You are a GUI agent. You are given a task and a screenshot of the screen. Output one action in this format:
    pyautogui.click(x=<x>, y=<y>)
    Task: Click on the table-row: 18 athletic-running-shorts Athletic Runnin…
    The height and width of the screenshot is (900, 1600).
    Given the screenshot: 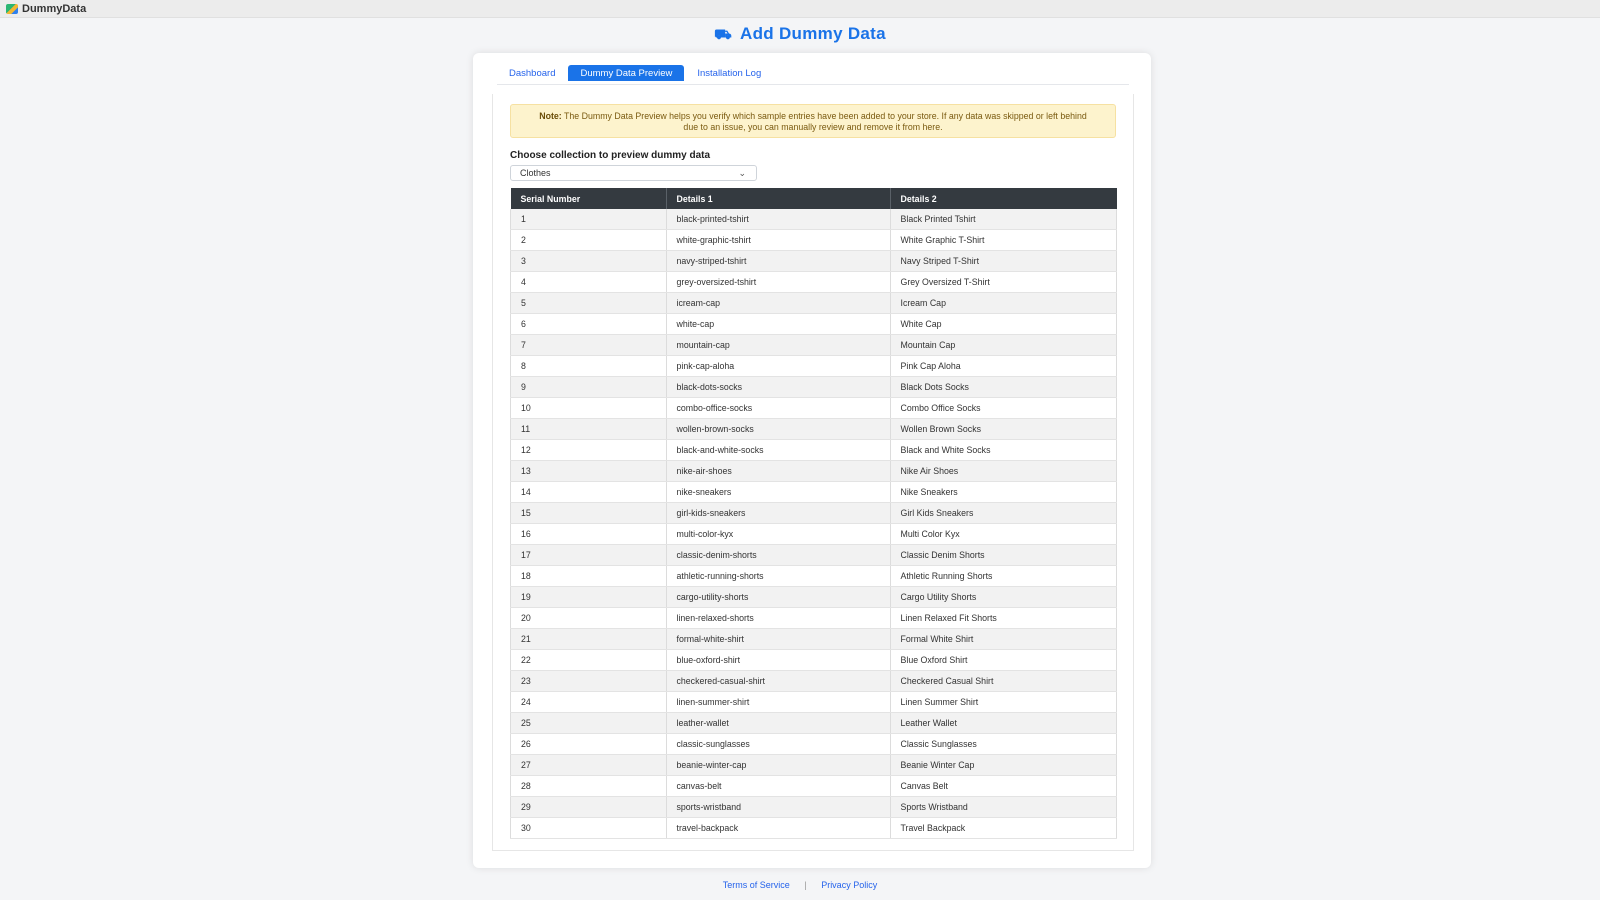 What is the action you would take?
    pyautogui.click(x=813, y=576)
    